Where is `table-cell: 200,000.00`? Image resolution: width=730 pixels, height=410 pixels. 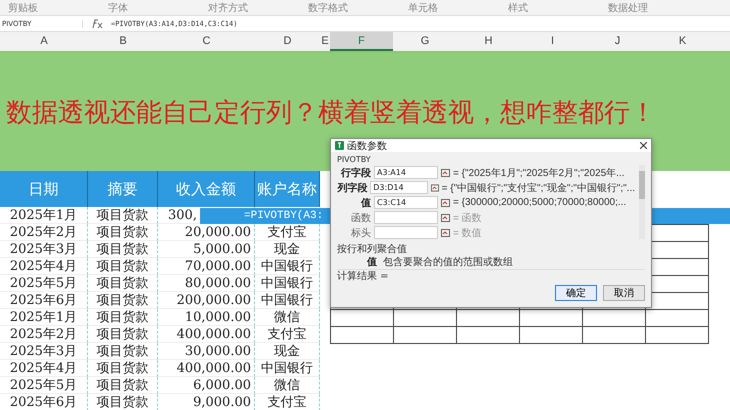
table-cell: 200,000.00 is located at coordinates (206, 300).